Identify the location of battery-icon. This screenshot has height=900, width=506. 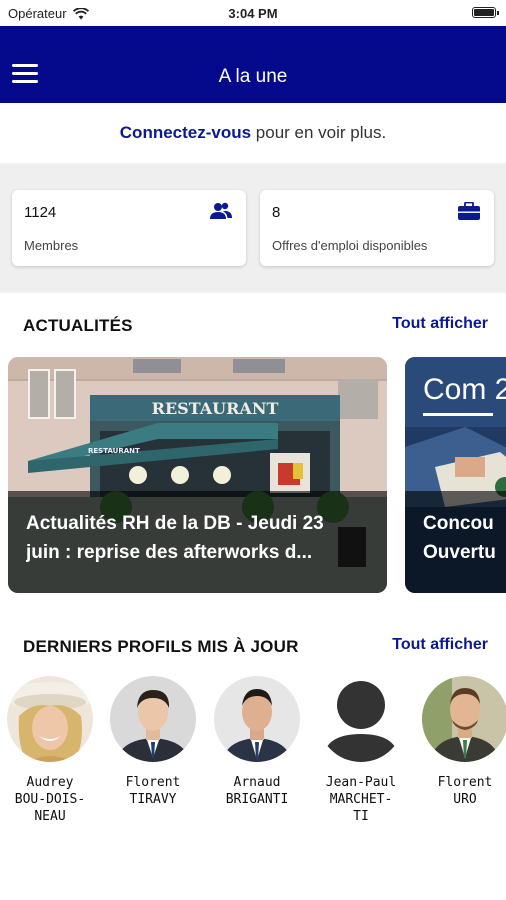
(485, 12).